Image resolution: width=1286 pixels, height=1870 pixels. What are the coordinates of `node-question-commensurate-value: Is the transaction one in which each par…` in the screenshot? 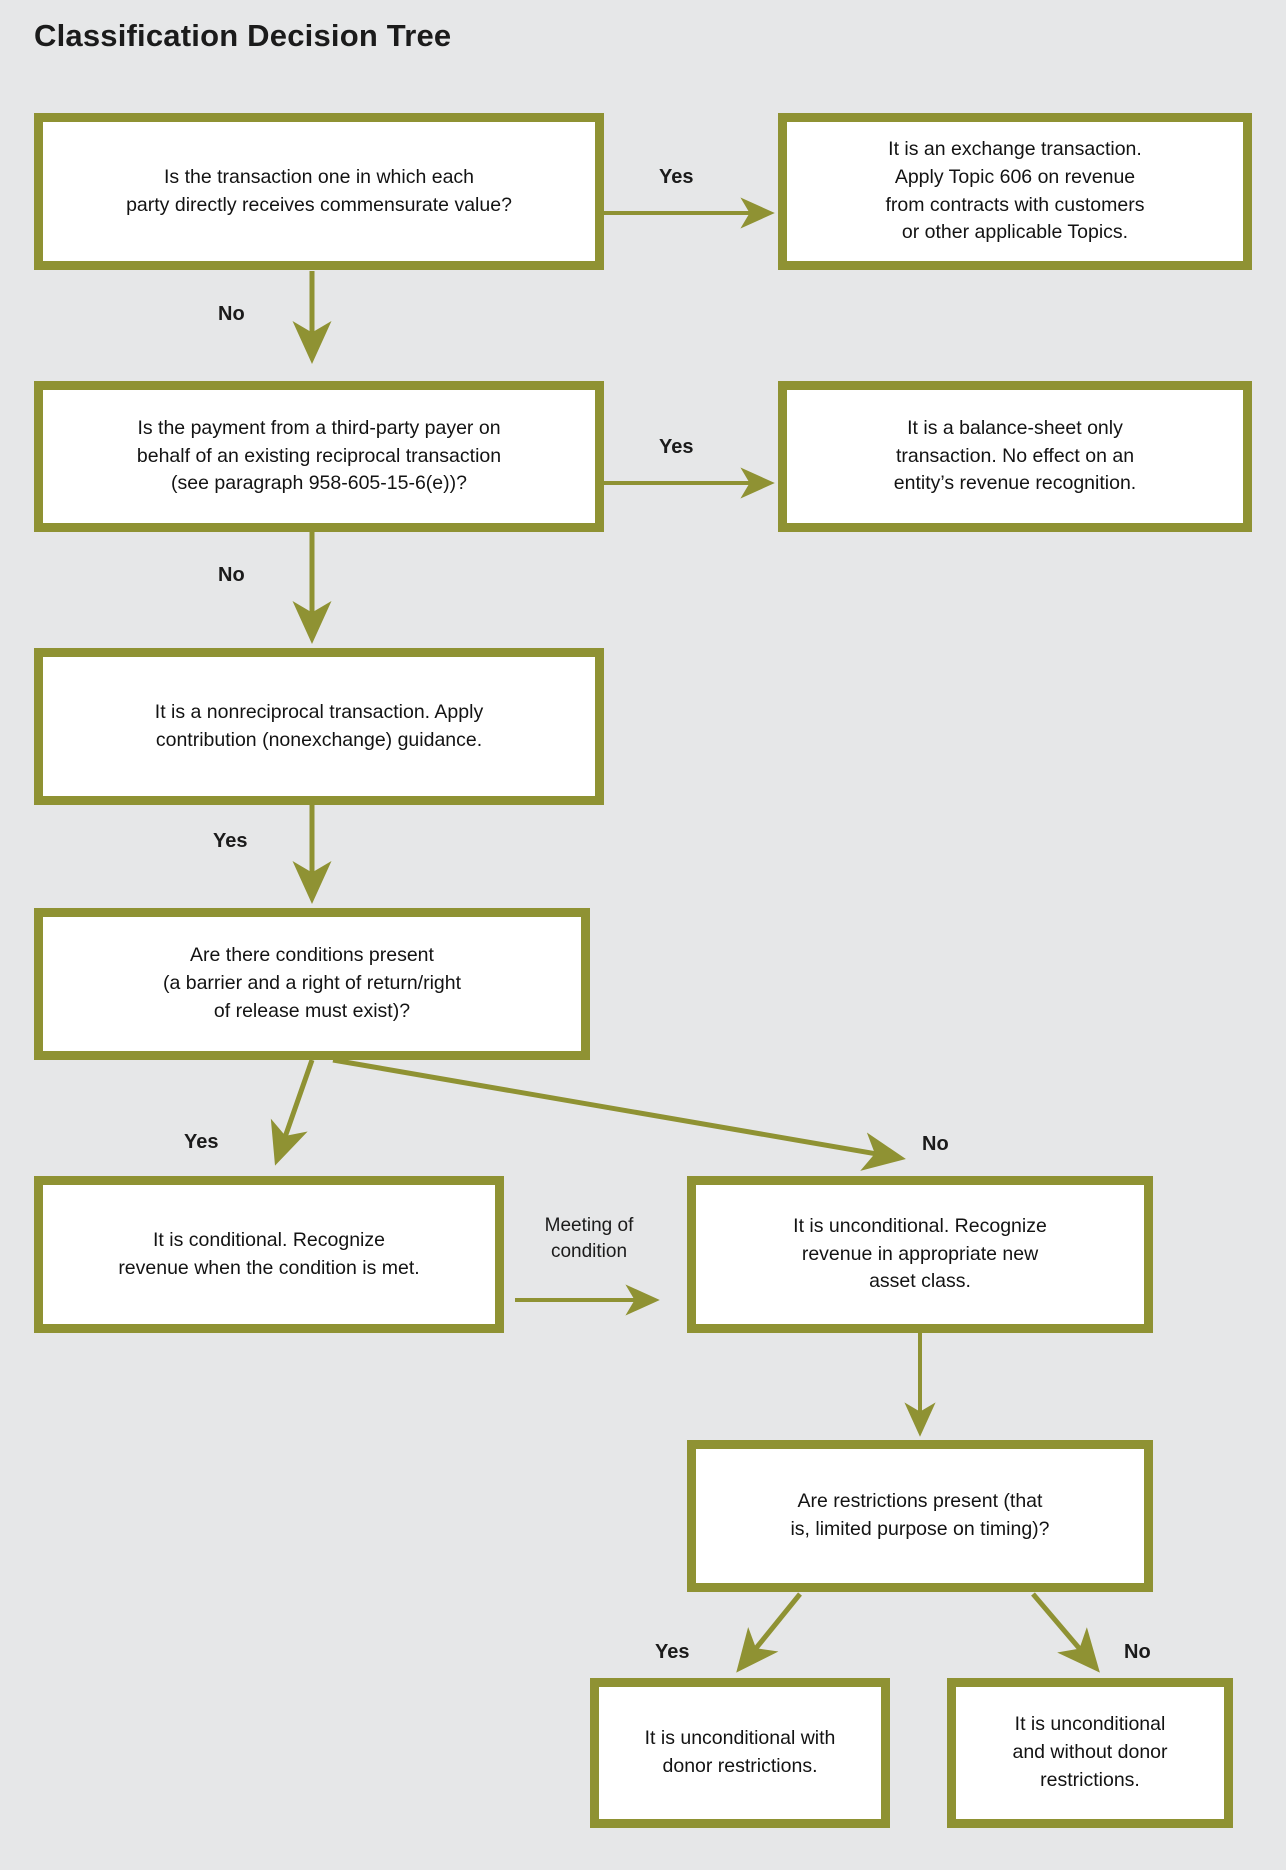 It's located at (319, 191).